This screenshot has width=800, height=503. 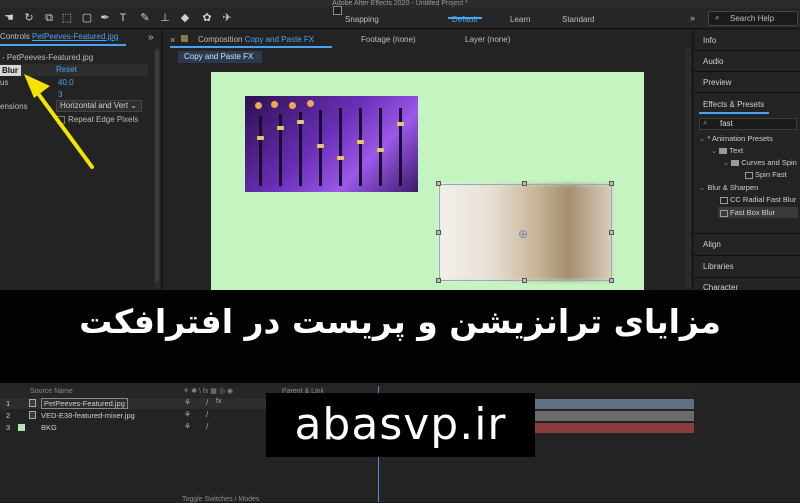 I want to click on tab-footage: Footage (none), so click(x=388, y=39).